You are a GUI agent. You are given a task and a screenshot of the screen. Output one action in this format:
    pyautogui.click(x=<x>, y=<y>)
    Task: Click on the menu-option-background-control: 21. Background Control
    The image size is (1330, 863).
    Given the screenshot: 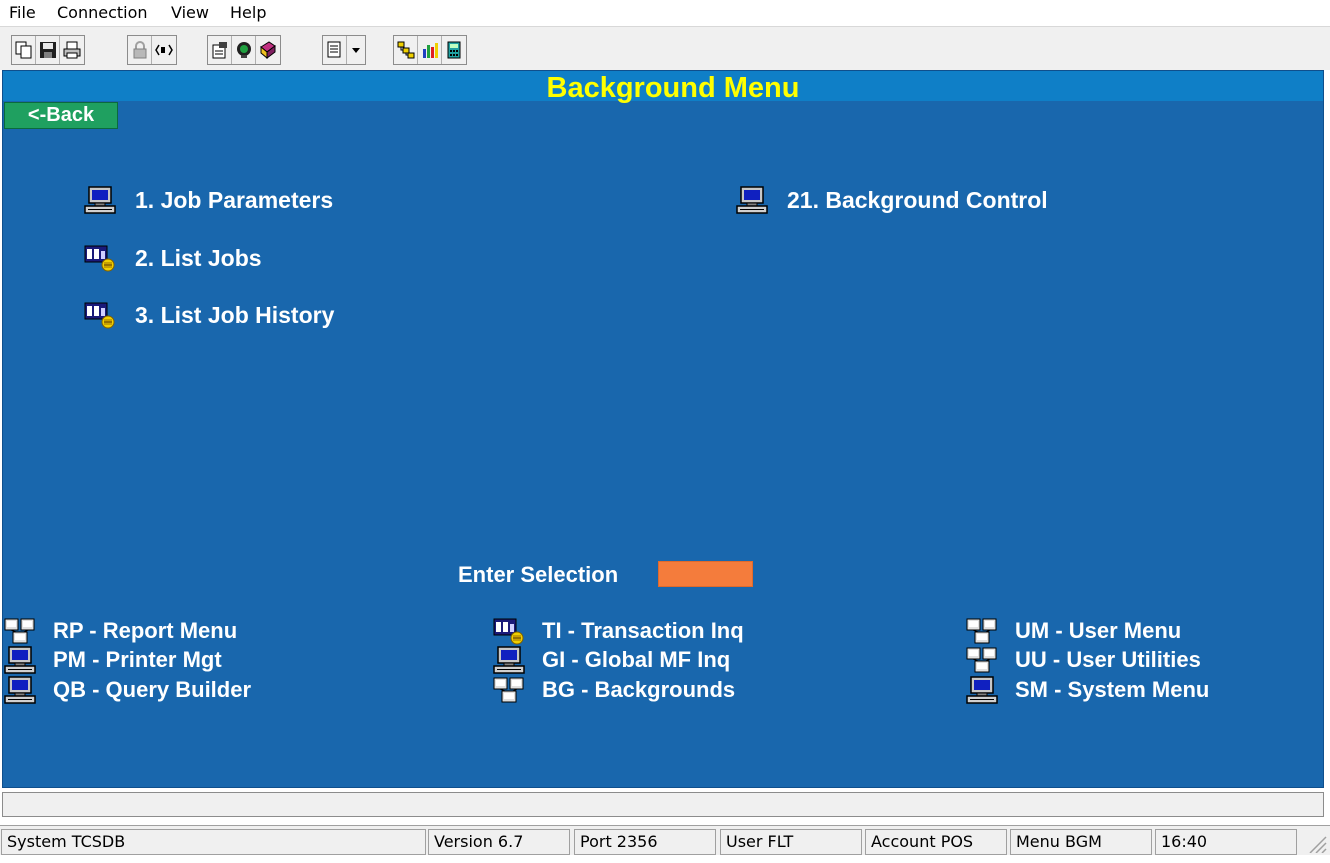 What is the action you would take?
    pyautogui.click(x=891, y=200)
    